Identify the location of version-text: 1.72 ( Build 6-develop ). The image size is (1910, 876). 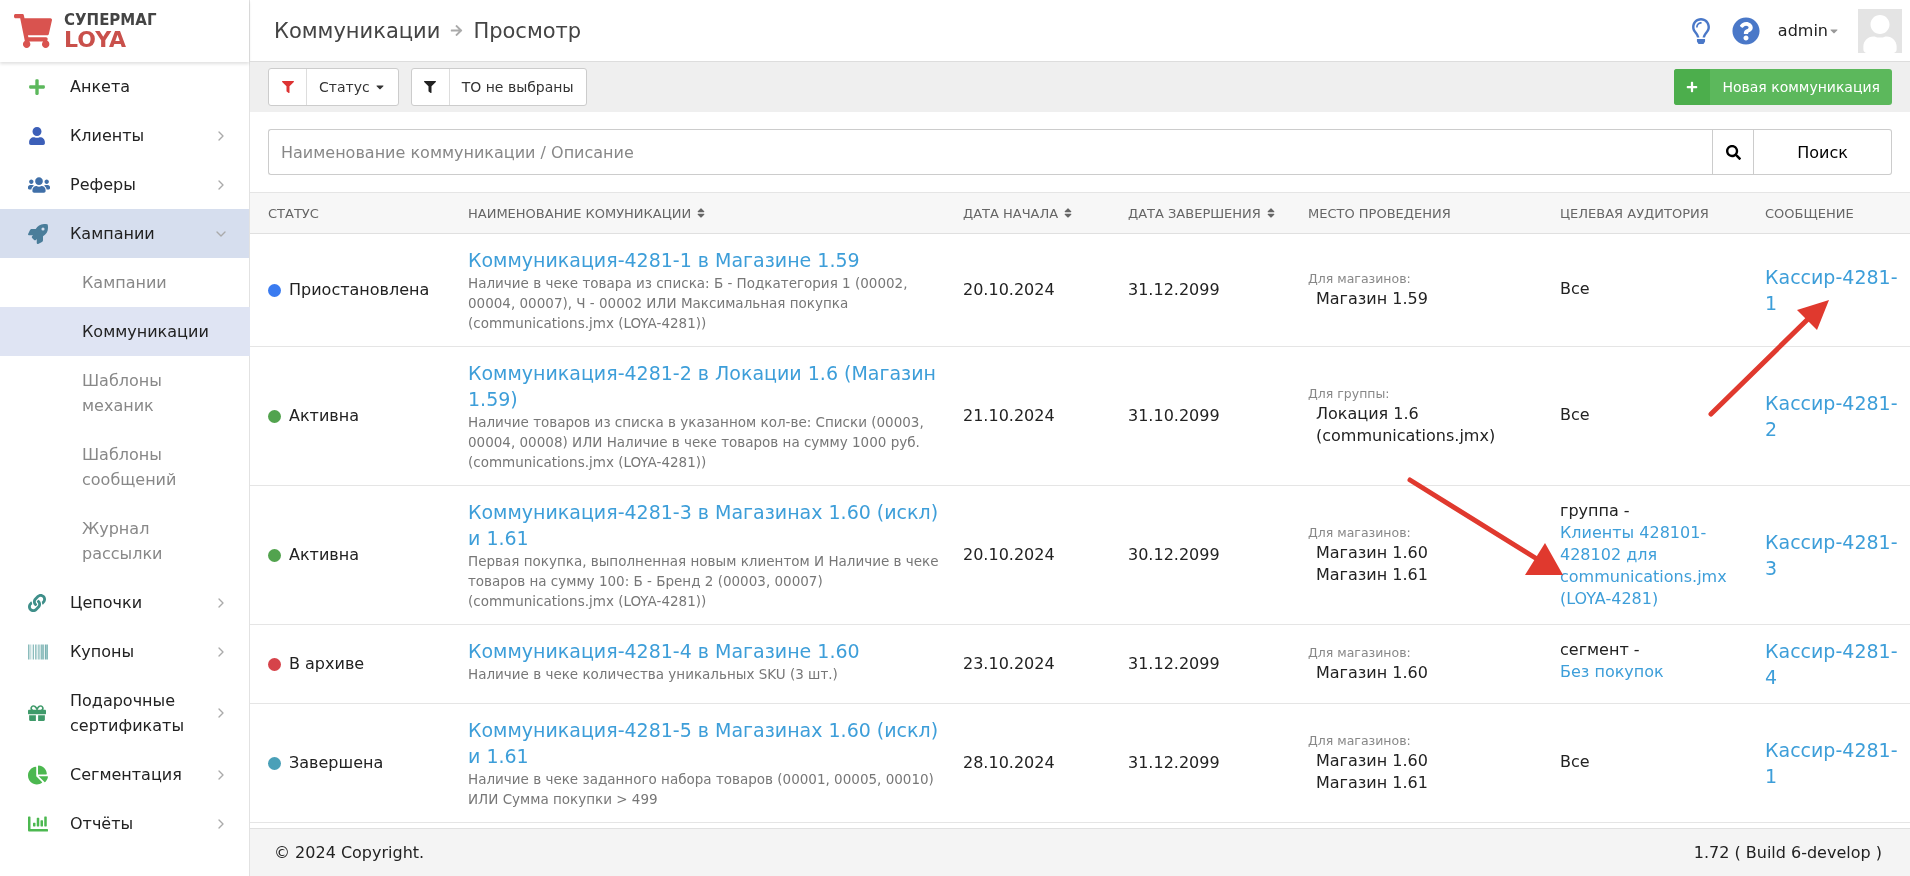
(1787, 852).